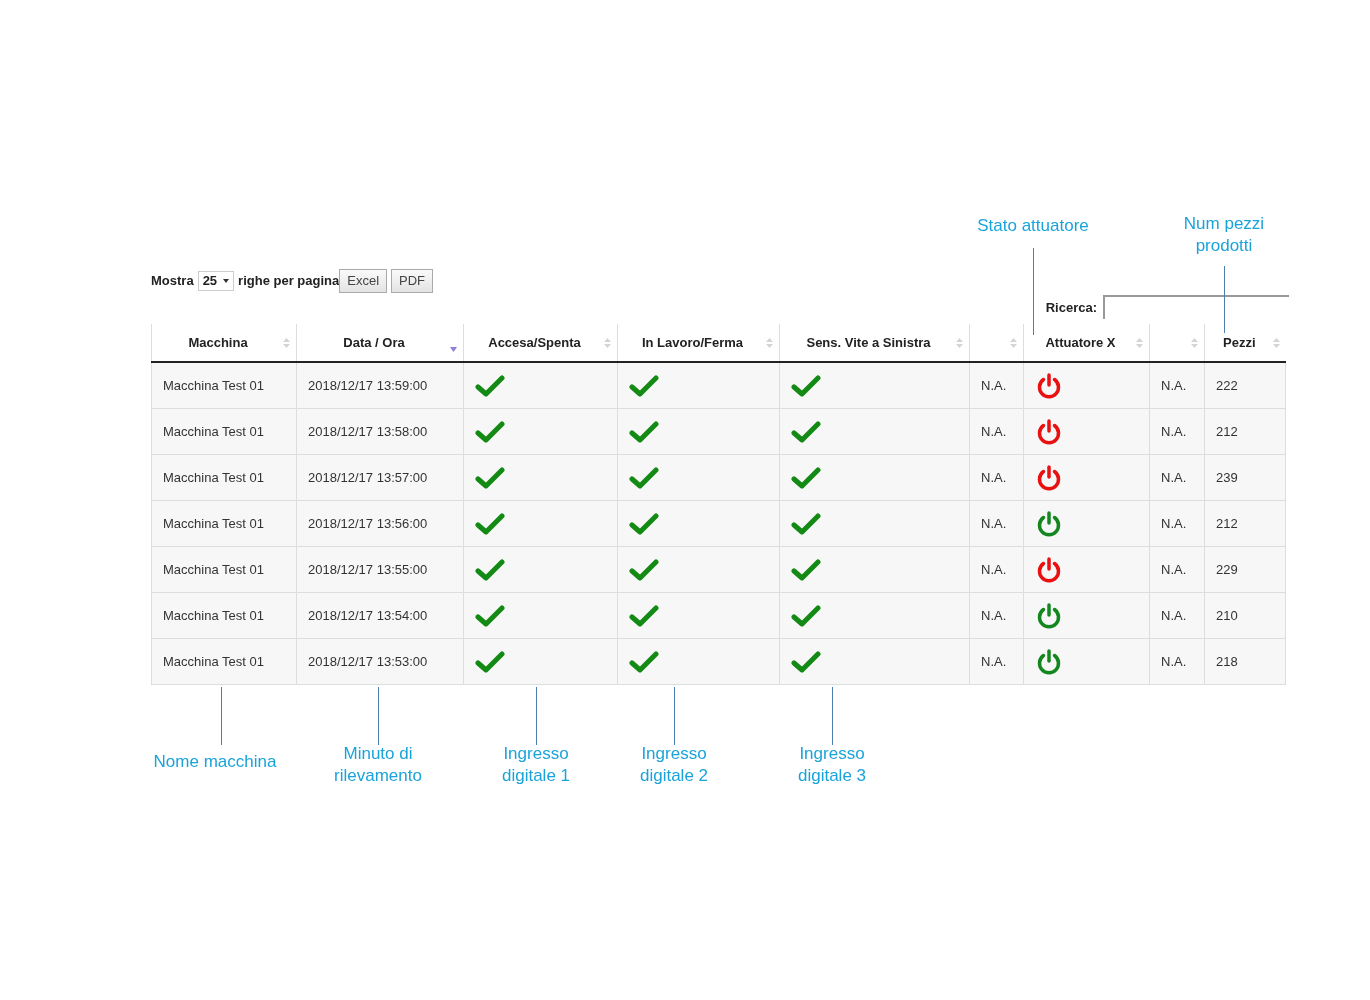 Image resolution: width=1370 pixels, height=1000 pixels. I want to click on annotation-label: Nome macchina, so click(215, 762).